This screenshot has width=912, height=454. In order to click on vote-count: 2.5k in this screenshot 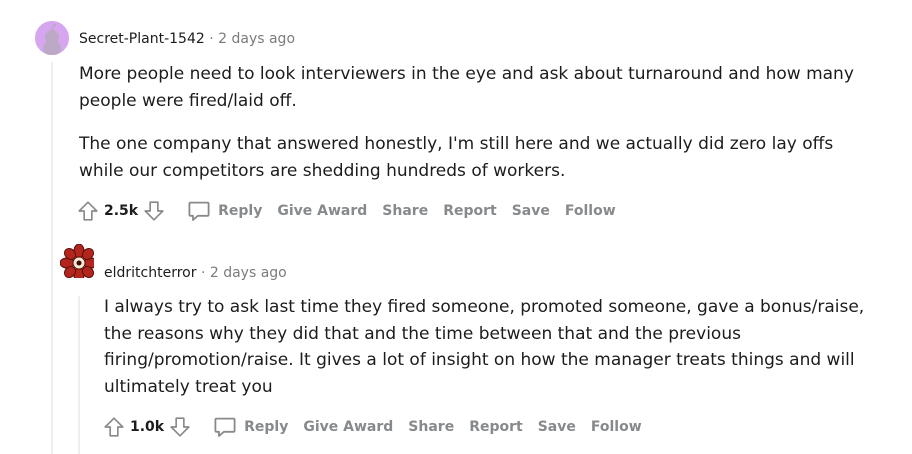, I will do `click(121, 211)`.